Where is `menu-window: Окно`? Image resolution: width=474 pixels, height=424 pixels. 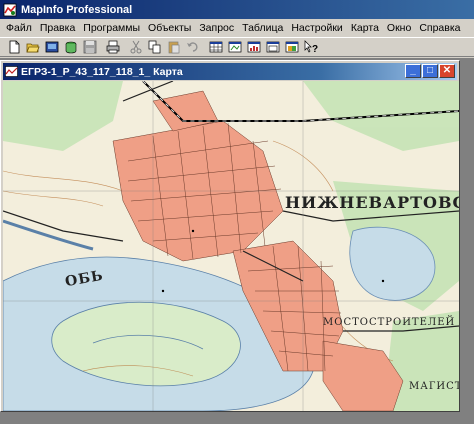
menu-window: Окно is located at coordinates (399, 28).